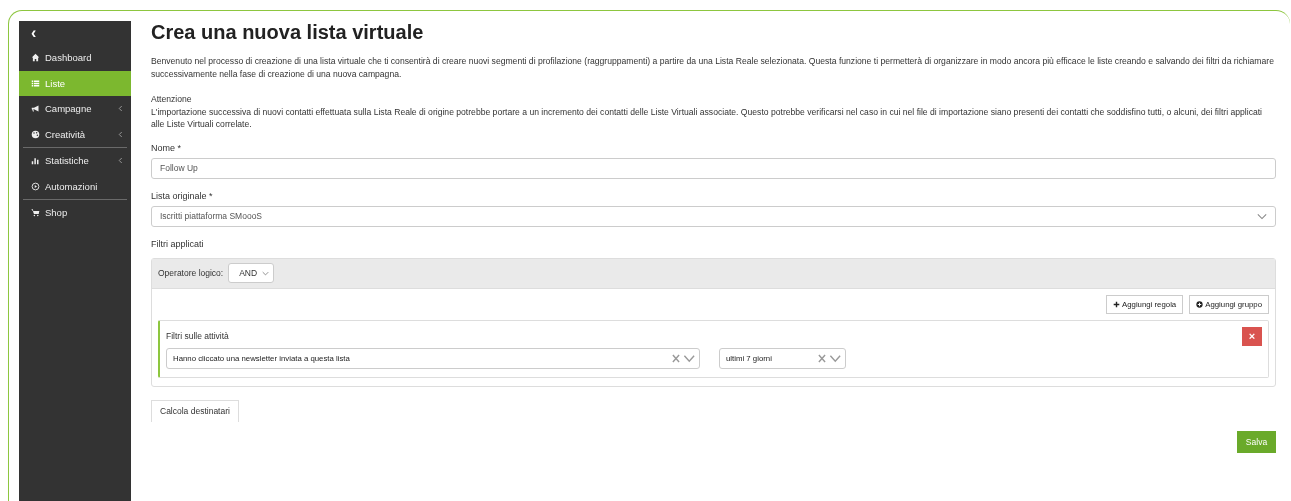 The image size is (1291, 501). What do you see at coordinates (191, 273) in the screenshot?
I see `operator-label: Operatore logico:` at bounding box center [191, 273].